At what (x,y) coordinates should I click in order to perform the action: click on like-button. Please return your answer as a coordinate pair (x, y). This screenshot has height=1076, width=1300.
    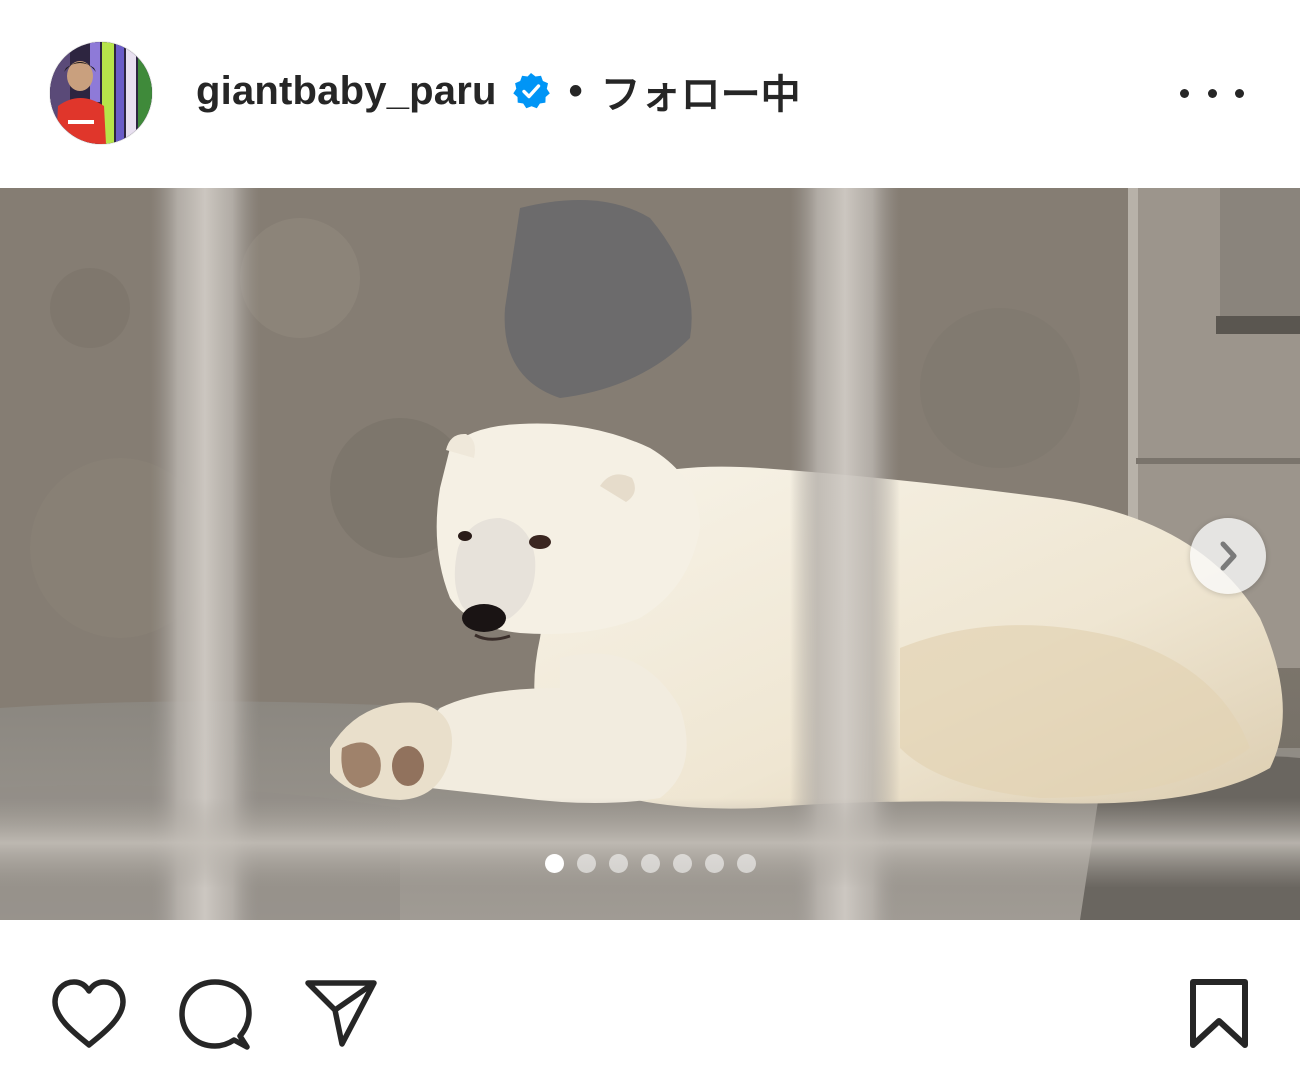
    Looking at the image, I should click on (89, 1014).